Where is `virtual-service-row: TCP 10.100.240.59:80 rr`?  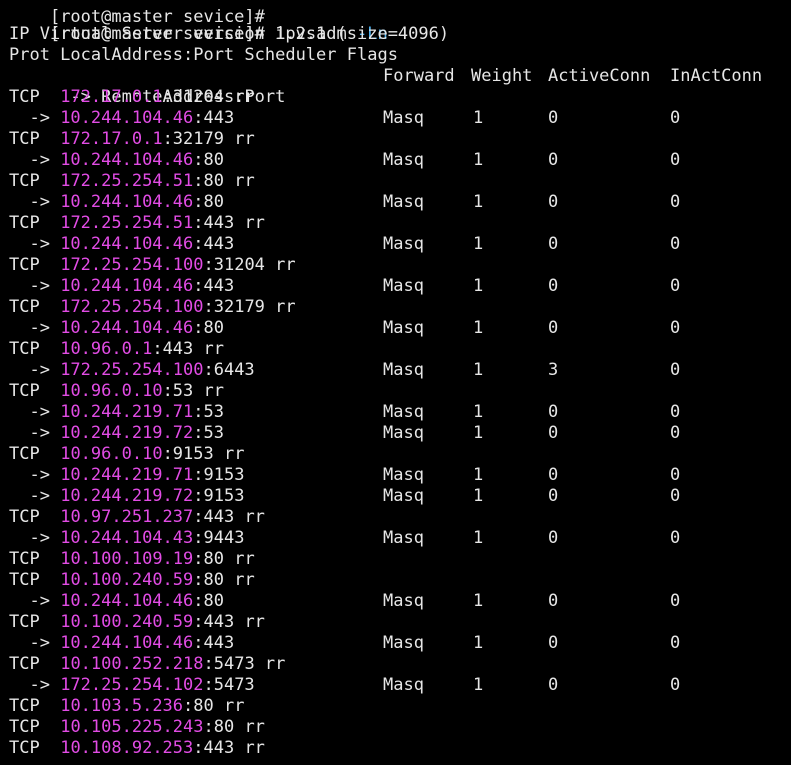
virtual-service-row: TCP 10.100.240.59:80 rr is located at coordinates (394, 580).